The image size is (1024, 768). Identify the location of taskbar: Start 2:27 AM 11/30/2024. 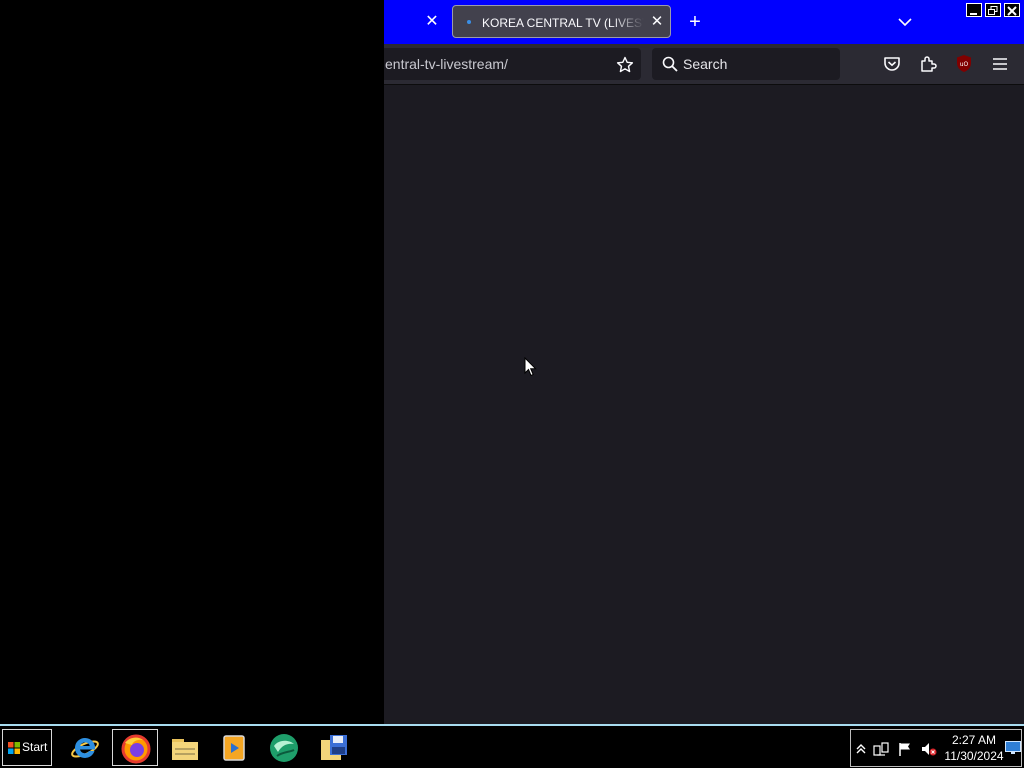
(512, 746).